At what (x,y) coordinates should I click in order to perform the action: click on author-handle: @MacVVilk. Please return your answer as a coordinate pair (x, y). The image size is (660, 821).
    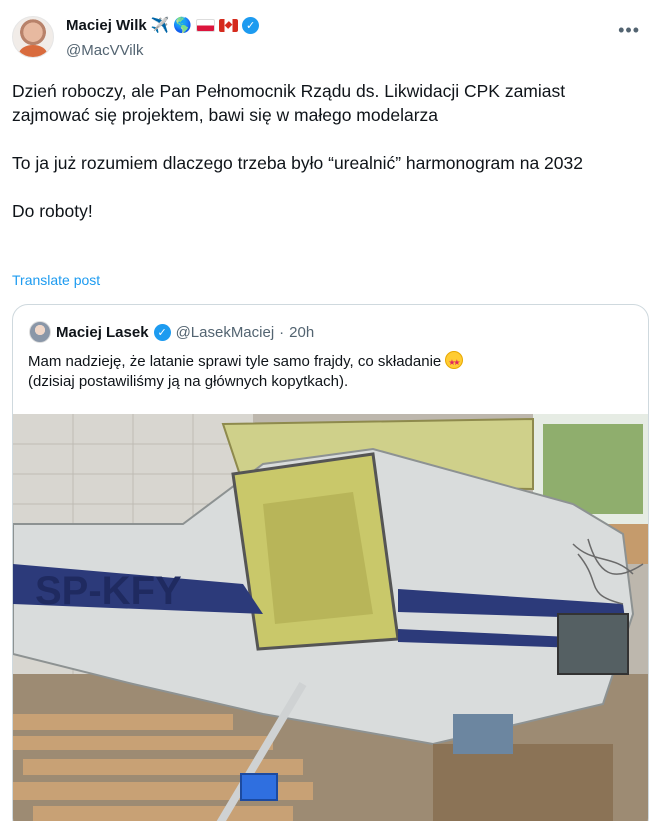
    Looking at the image, I should click on (104, 50).